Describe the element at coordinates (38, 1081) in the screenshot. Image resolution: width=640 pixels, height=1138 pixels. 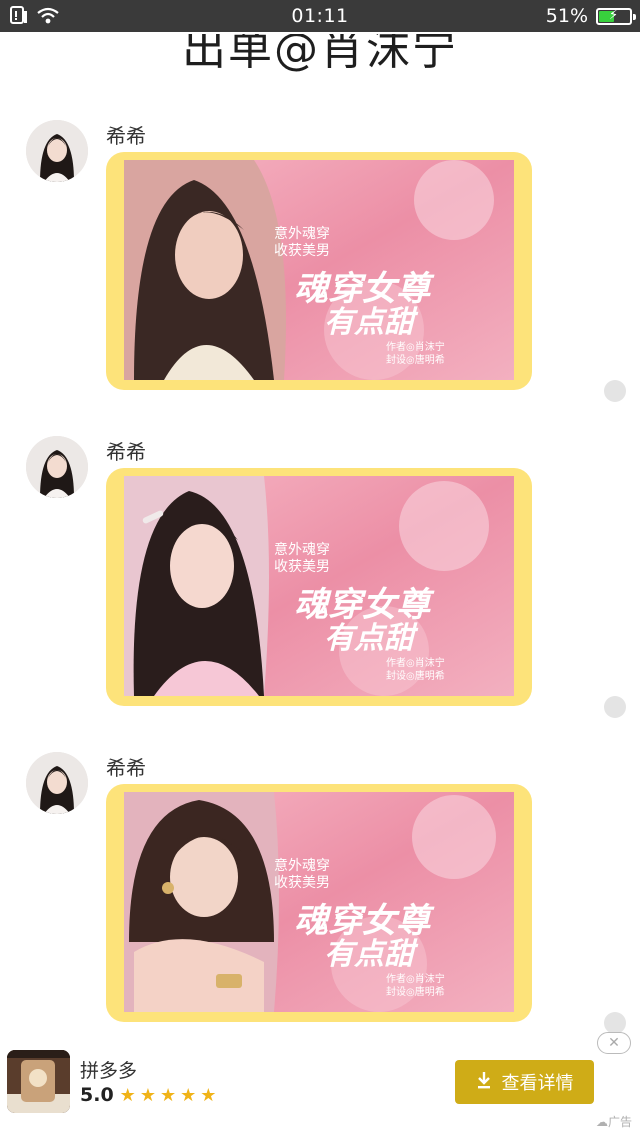
I see `app-icon` at that location.